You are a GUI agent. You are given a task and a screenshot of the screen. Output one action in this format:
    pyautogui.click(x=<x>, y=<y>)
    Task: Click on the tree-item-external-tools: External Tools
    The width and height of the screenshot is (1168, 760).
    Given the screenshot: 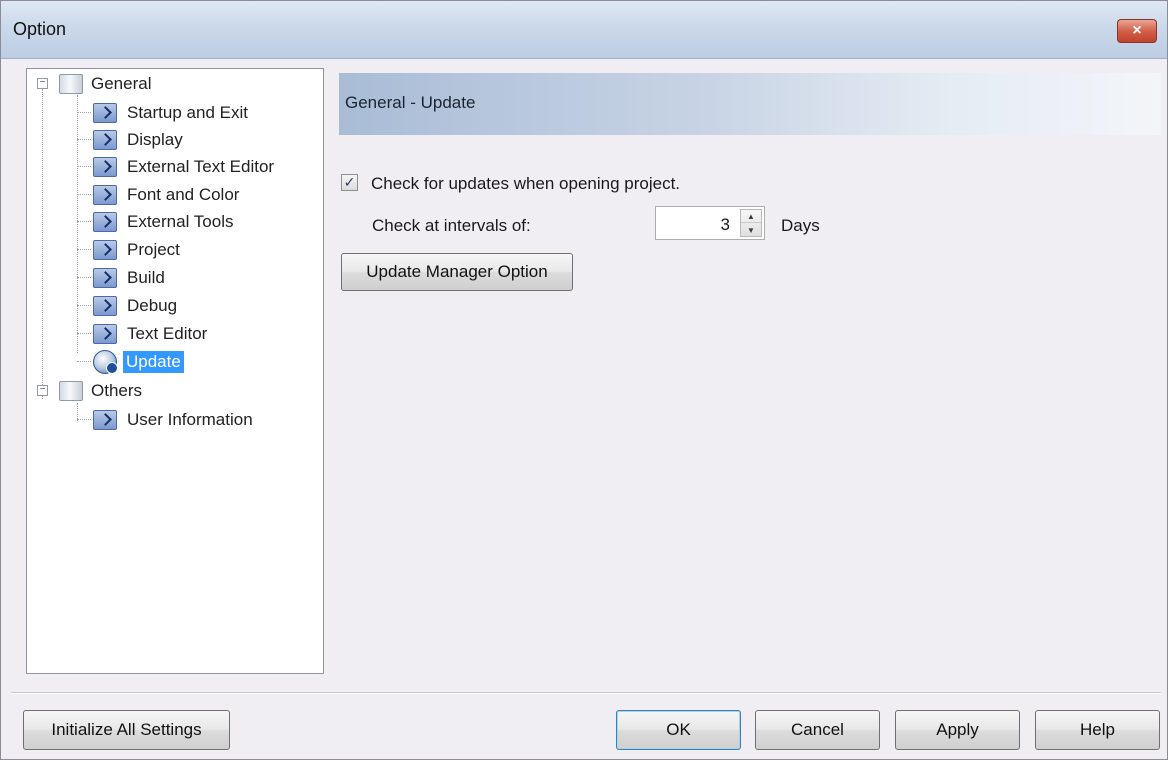 What is the action you would take?
    pyautogui.click(x=163, y=222)
    